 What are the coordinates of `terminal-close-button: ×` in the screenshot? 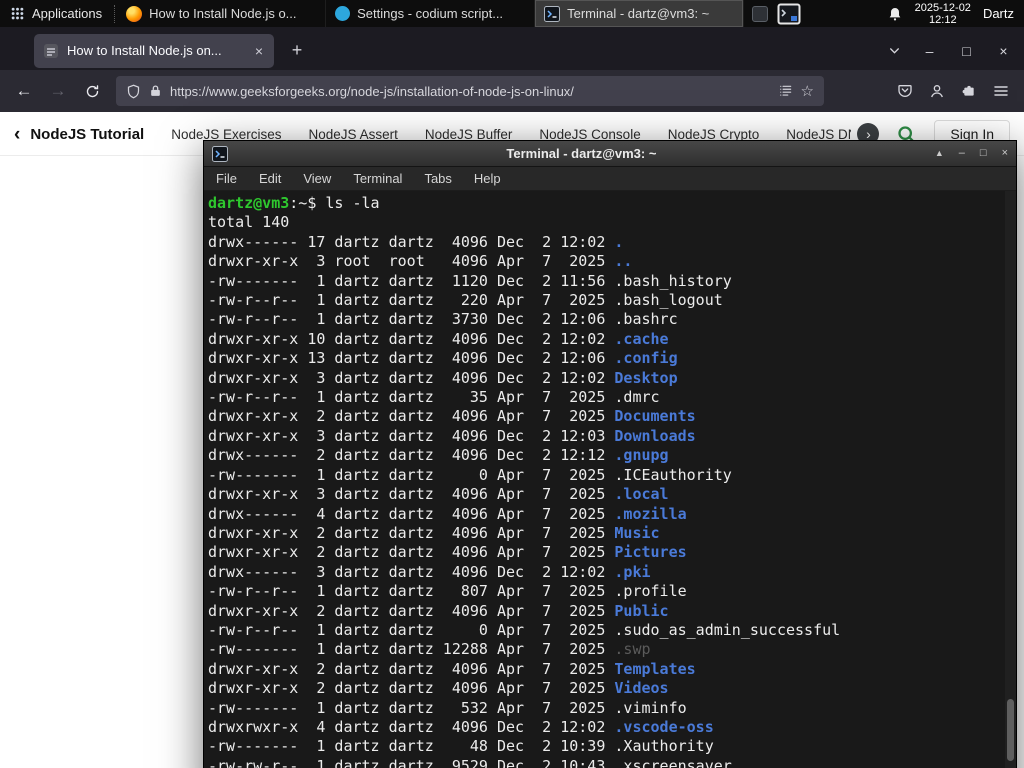 It's located at (1005, 153).